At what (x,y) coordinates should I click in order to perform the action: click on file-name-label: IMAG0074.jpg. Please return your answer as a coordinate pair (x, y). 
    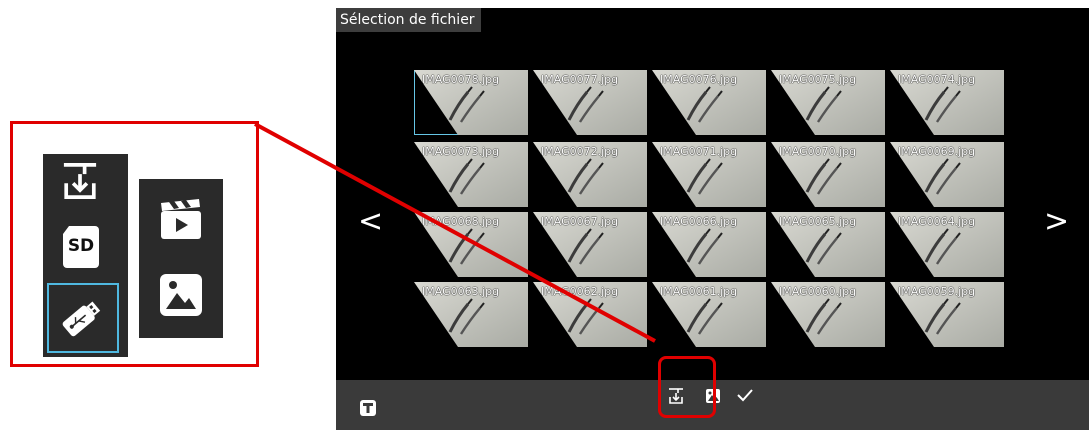
    Looking at the image, I should click on (937, 79).